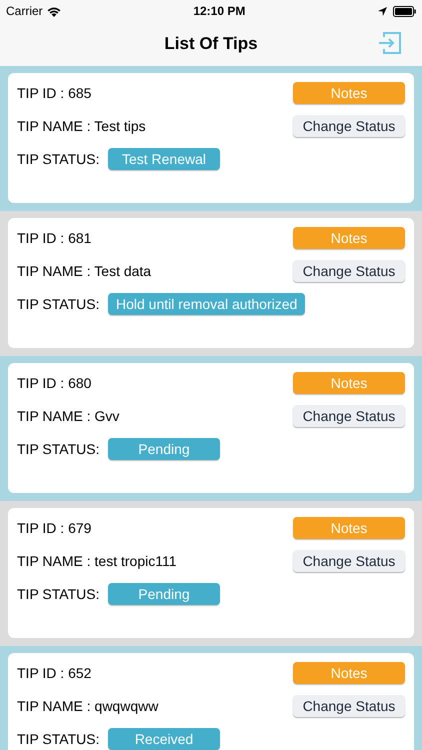 The height and width of the screenshot is (750, 422). I want to click on status-badge: Test Renewal, so click(164, 159).